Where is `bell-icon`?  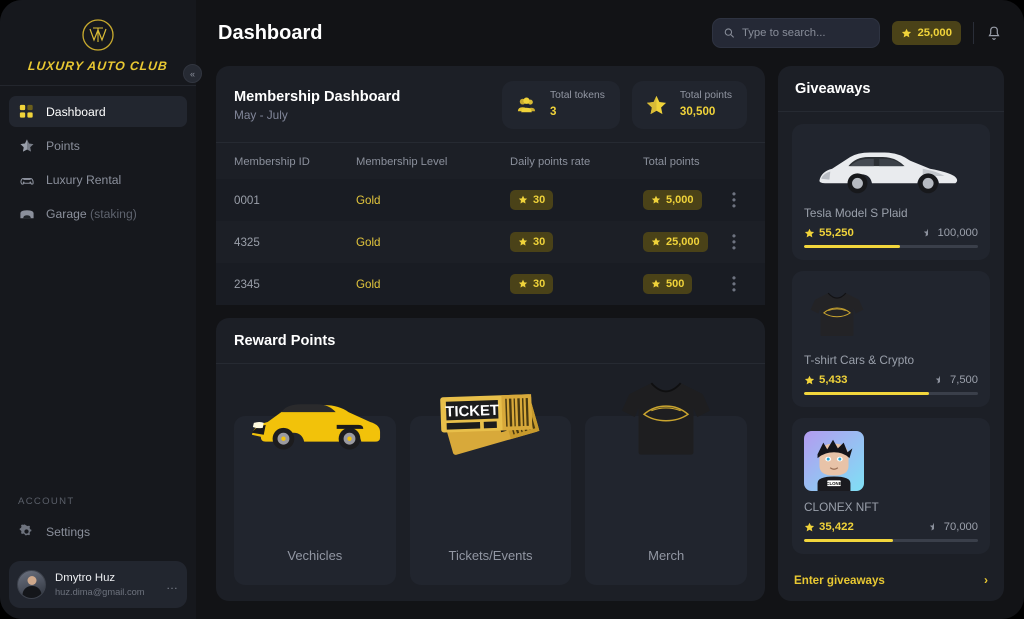 bell-icon is located at coordinates (994, 33).